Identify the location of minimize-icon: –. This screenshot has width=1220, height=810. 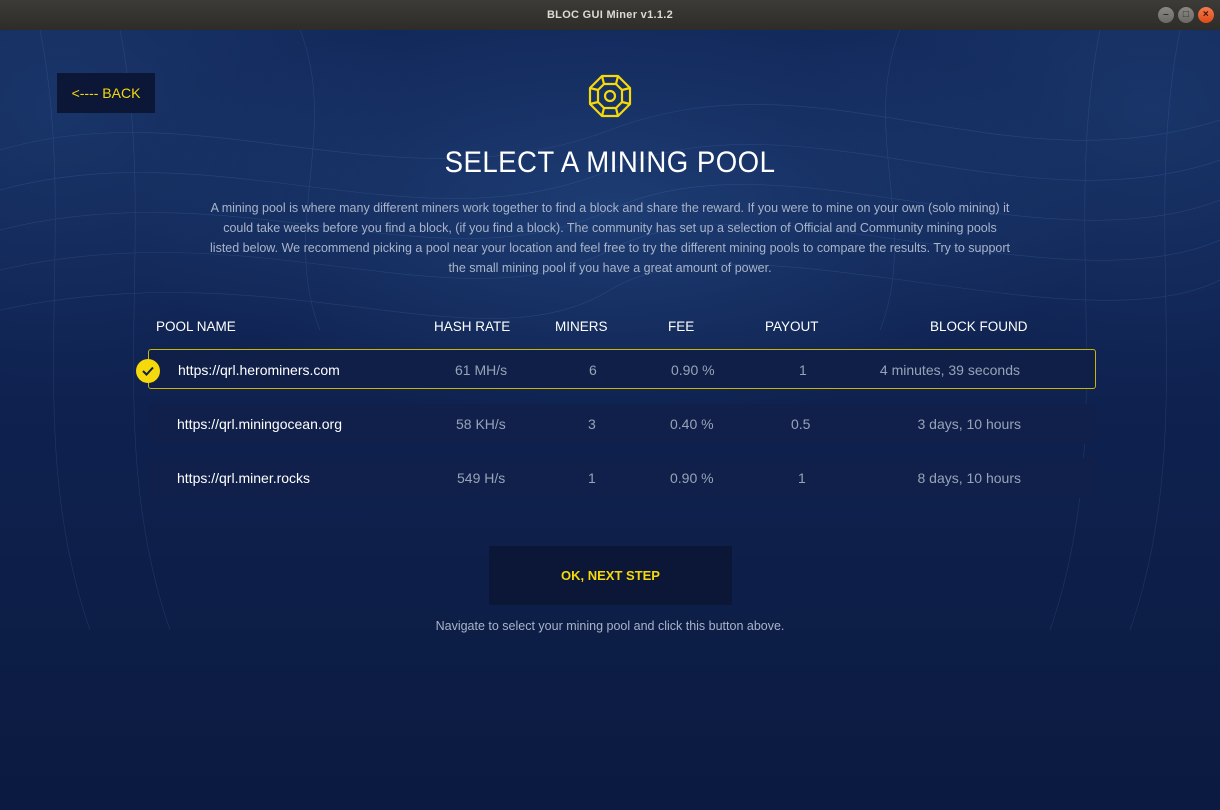
(1166, 15).